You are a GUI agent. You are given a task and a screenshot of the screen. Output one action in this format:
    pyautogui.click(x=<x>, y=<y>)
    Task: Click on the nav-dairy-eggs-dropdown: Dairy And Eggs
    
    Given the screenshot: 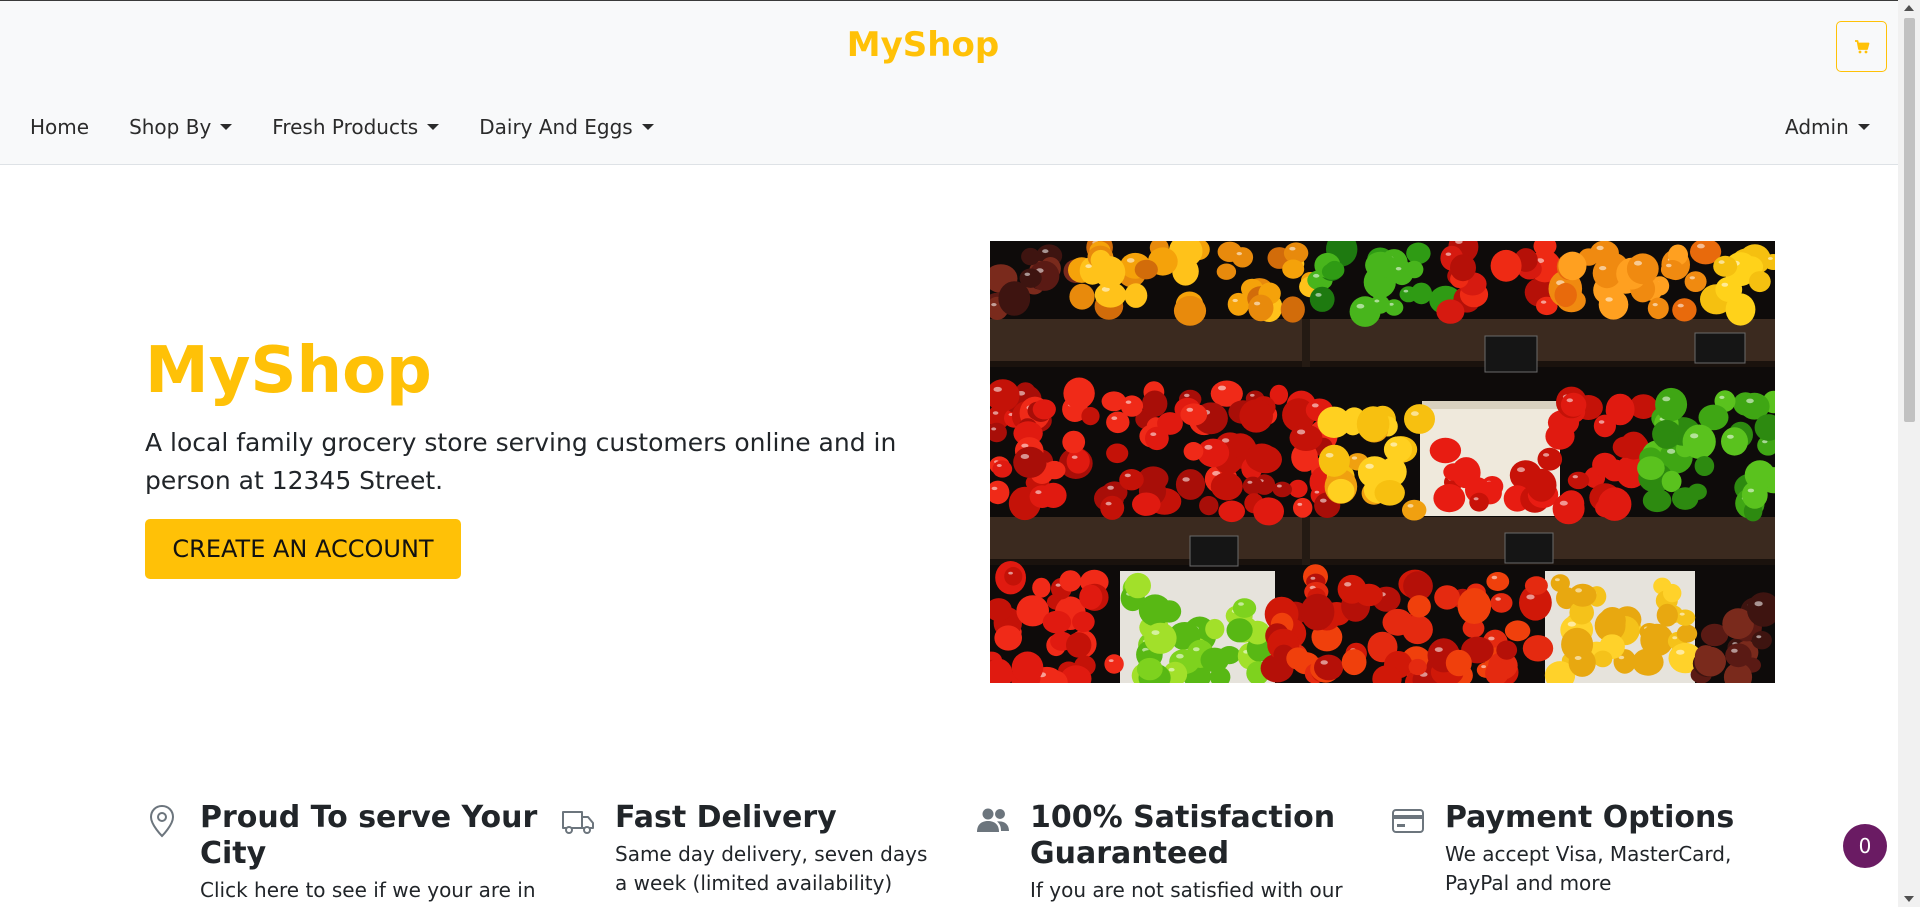 What is the action you would take?
    pyautogui.click(x=566, y=127)
    